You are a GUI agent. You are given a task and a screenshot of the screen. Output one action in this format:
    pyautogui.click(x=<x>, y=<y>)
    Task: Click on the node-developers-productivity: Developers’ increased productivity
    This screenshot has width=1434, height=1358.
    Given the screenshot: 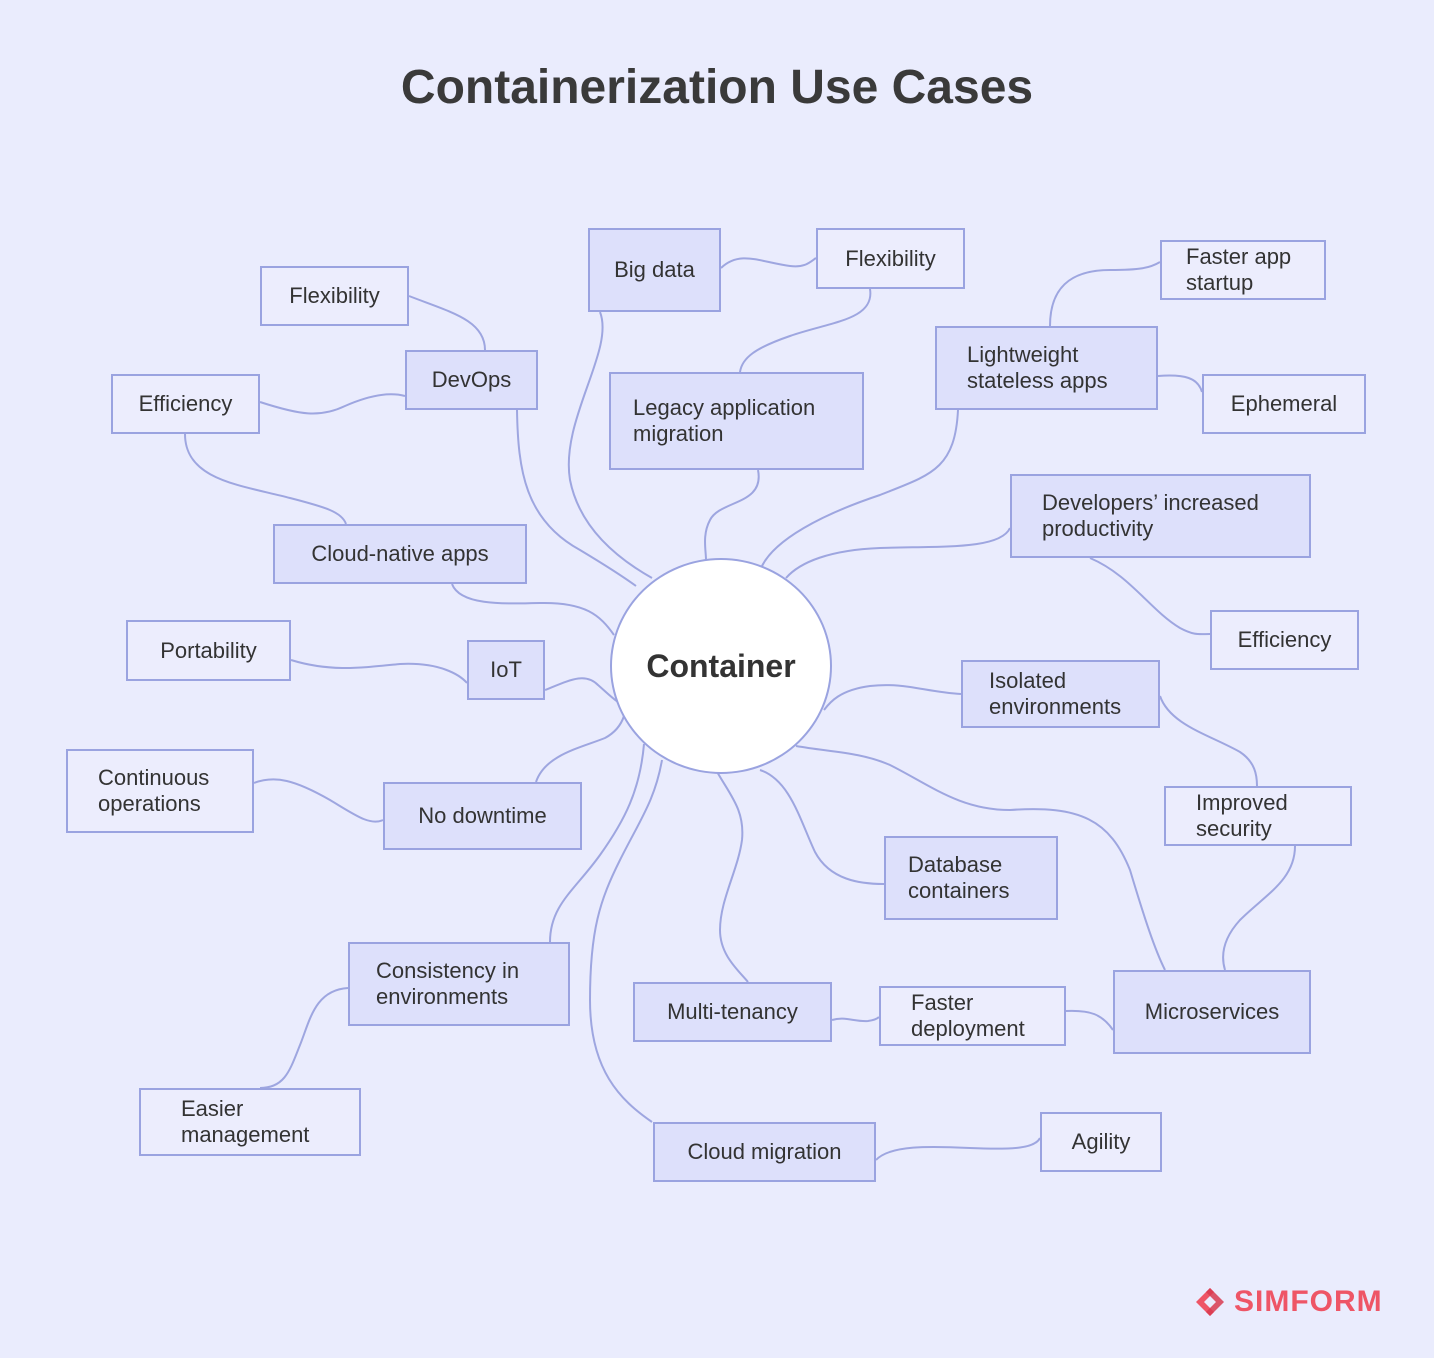 What is the action you would take?
    pyautogui.click(x=1160, y=516)
    